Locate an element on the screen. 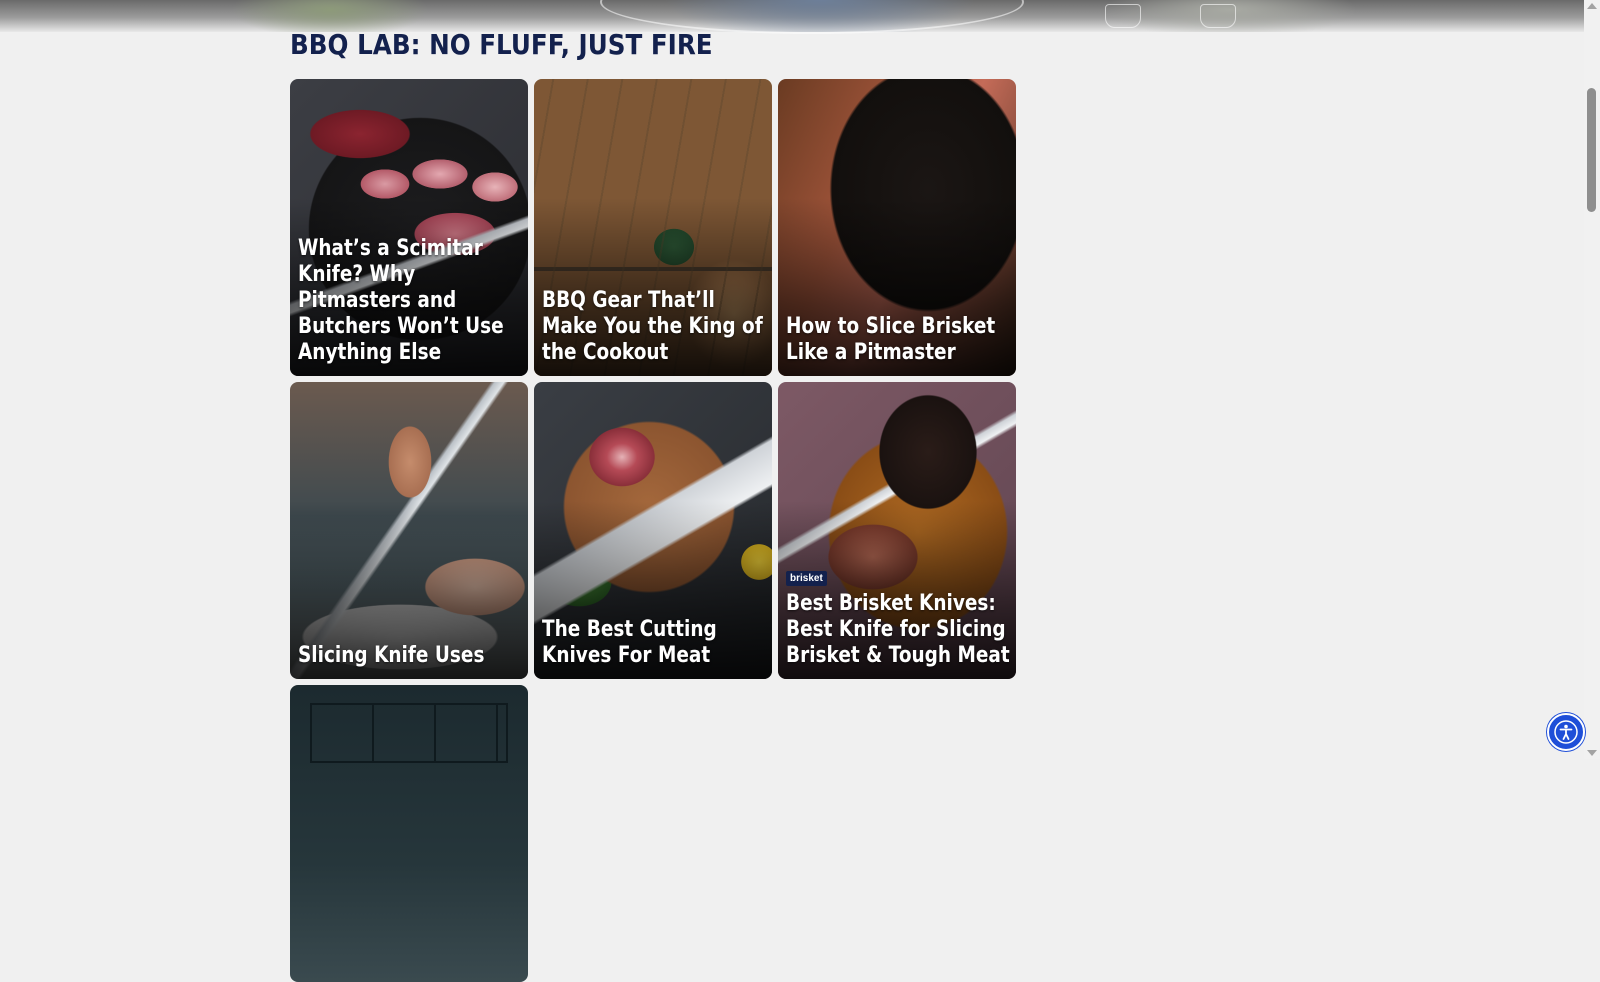 The width and height of the screenshot is (1600, 982). article-caption: Slicing Knife Uses is located at coordinates (410, 656).